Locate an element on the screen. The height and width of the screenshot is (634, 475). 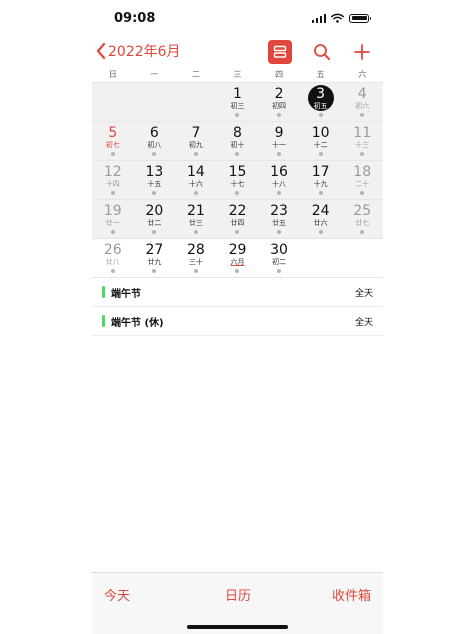
weekday-label: 三 is located at coordinates (237, 74).